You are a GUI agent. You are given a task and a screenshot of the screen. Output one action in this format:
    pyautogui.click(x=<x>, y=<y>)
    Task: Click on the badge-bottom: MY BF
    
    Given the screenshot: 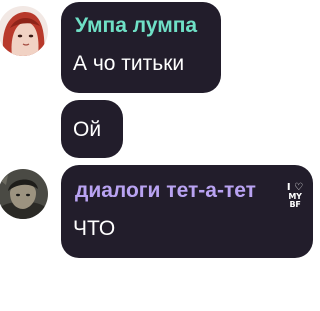 What is the action you would take?
    pyautogui.click(x=295, y=200)
    